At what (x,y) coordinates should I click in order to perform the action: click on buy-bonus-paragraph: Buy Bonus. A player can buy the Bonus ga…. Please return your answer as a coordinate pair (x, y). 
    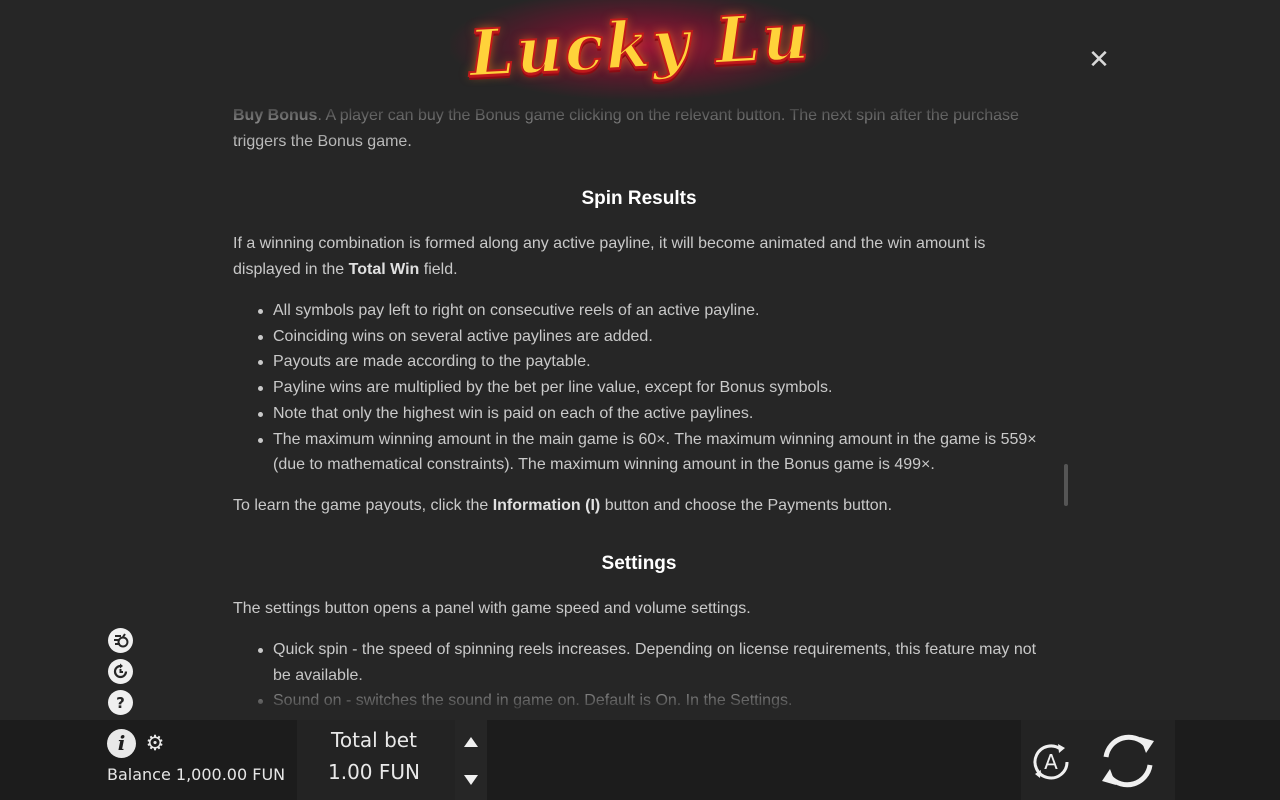
    Looking at the image, I should click on (639, 129).